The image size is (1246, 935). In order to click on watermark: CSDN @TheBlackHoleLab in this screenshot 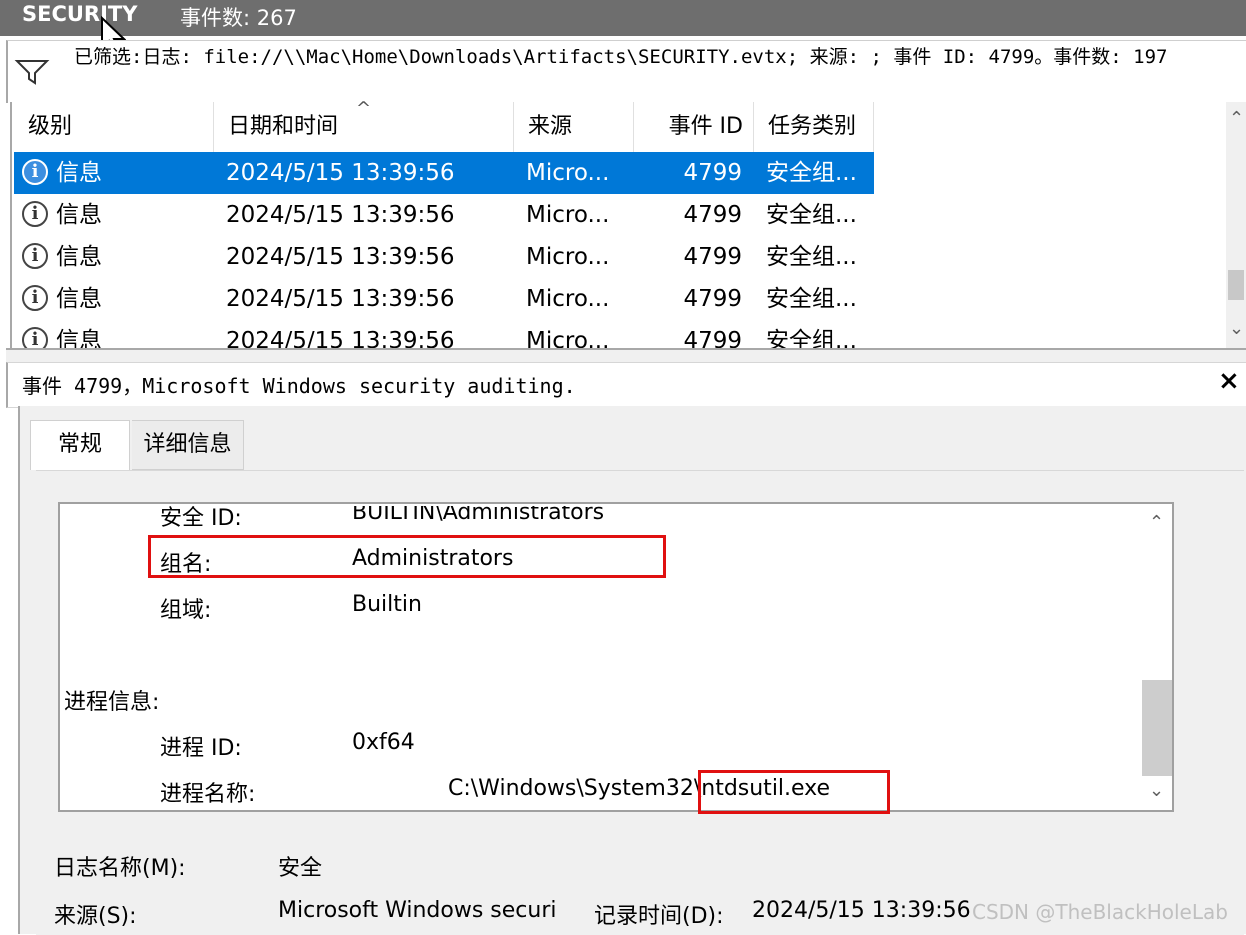, I will do `click(1100, 912)`.